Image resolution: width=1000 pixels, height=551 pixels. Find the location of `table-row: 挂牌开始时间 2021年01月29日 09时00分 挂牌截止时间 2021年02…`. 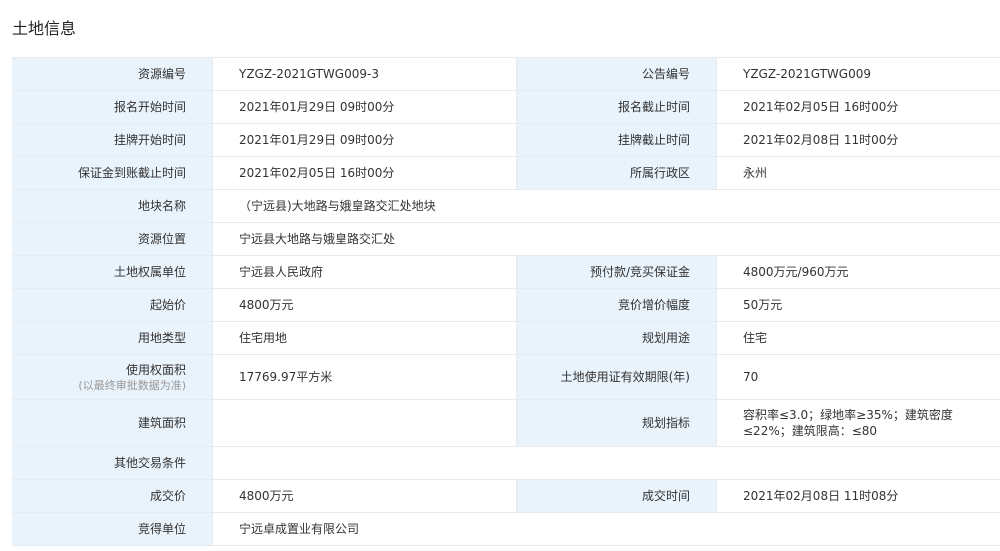

table-row: 挂牌开始时间 2021年01月29日 09时00分 挂牌截止时间 2021年02… is located at coordinates (506, 140).